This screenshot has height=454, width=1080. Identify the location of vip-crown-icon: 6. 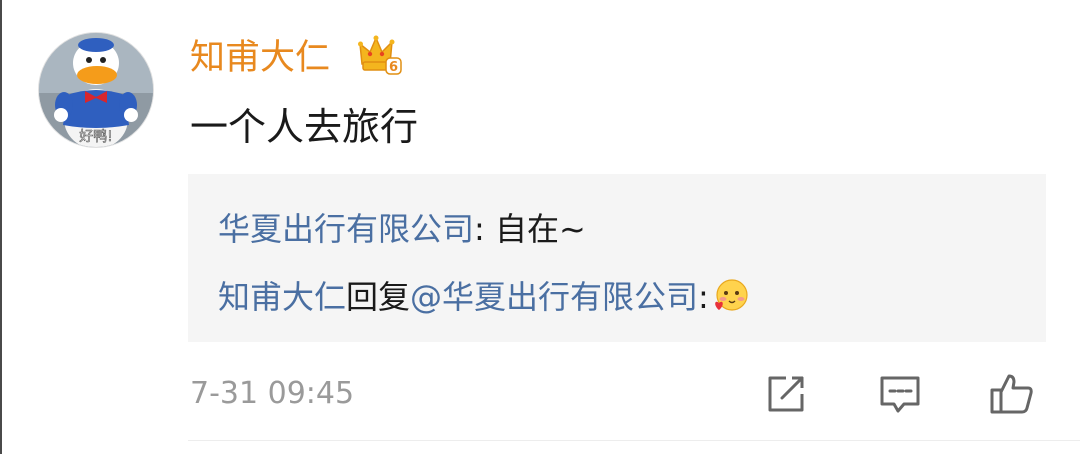
(380, 55).